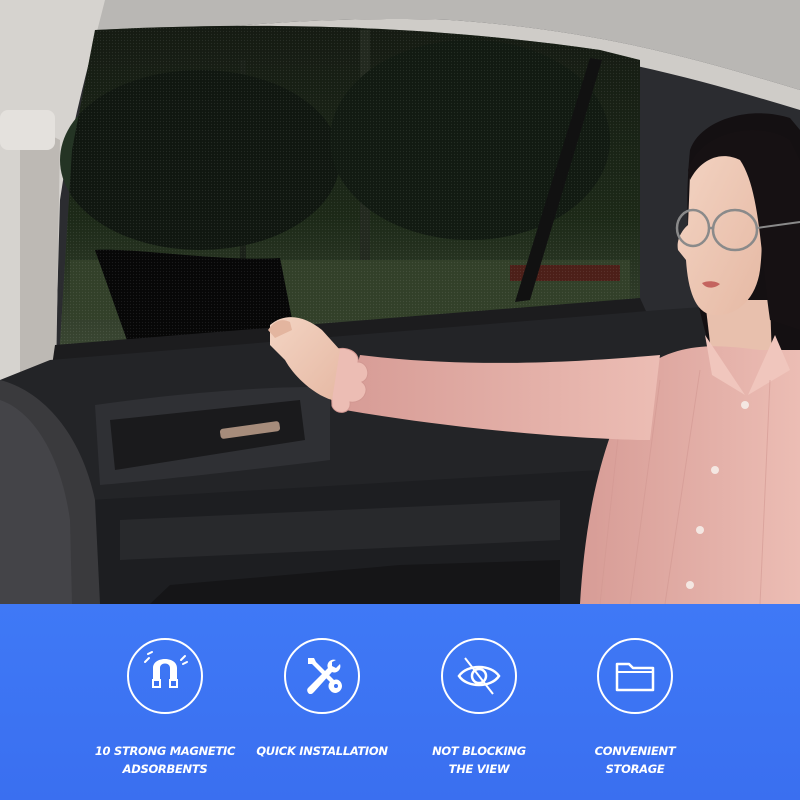 This screenshot has height=800, width=800. I want to click on feature-label-line1: CONVENIENT, so click(635, 751).